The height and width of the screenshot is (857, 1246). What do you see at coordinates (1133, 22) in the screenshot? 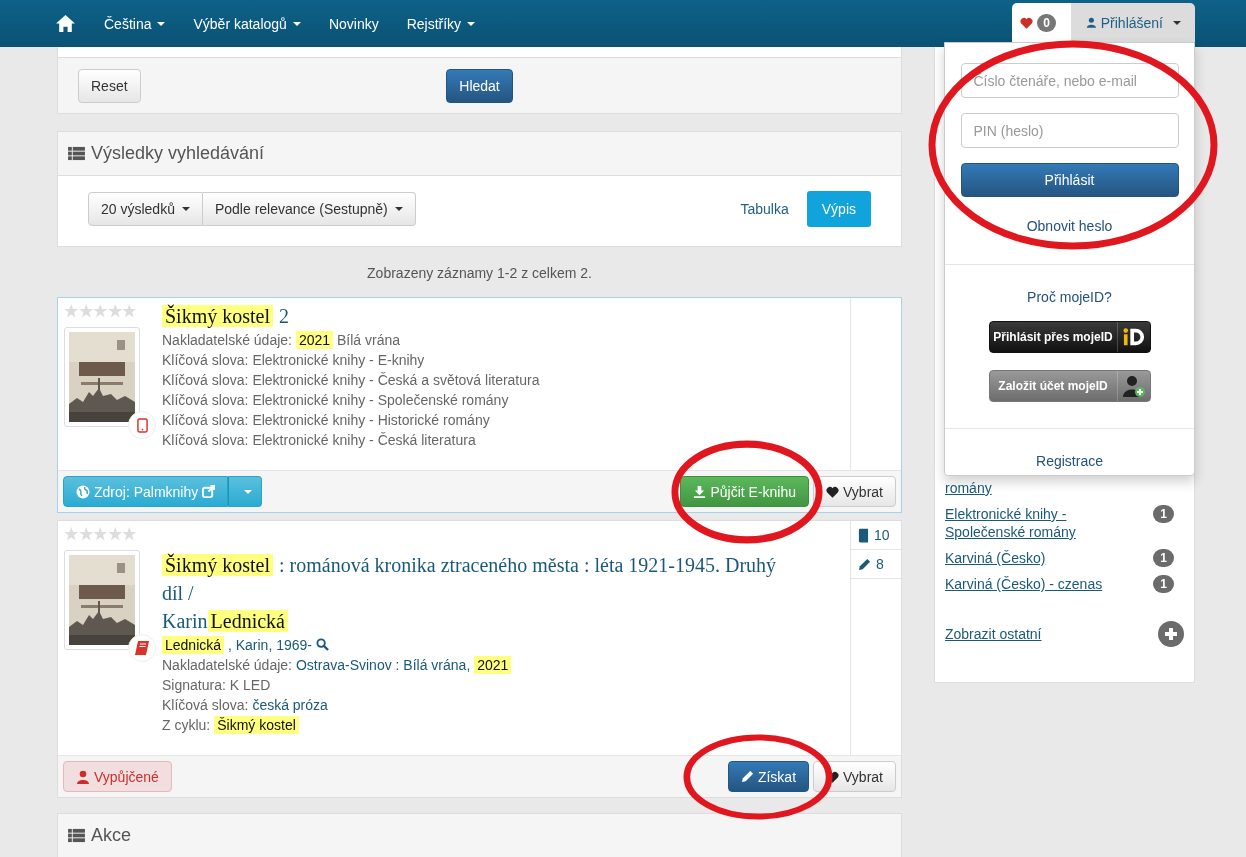
I see `login-dropdown-toggle: Přihlášení` at bounding box center [1133, 22].